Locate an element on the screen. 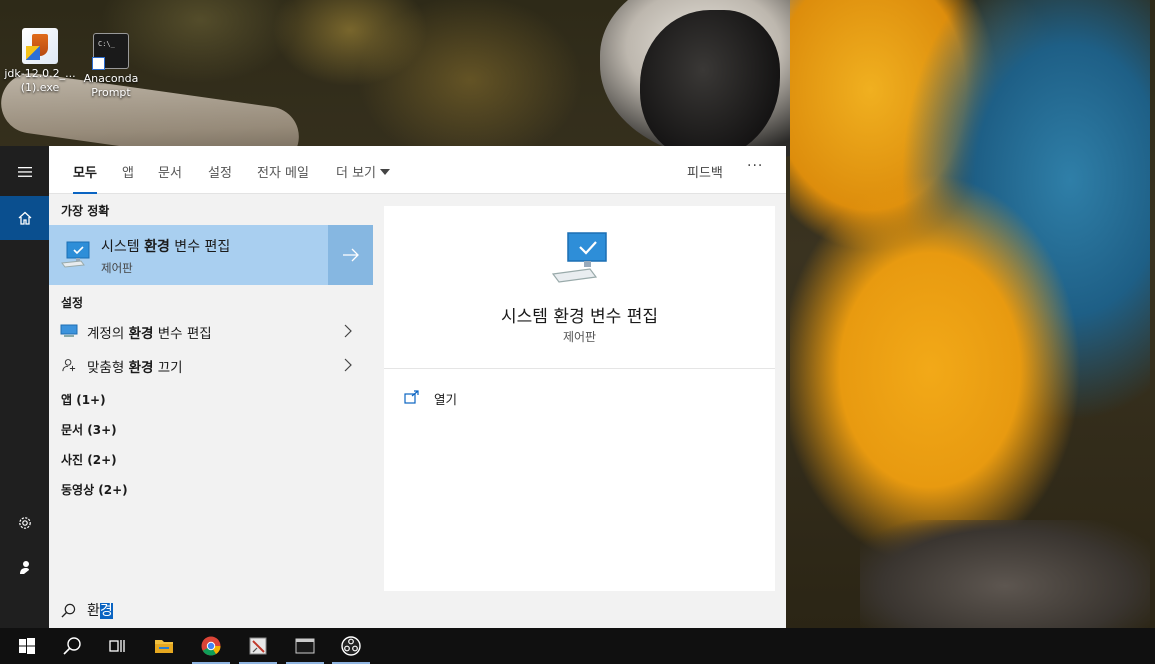 Image resolution: width=1155 pixels, height=664 pixels. feedback-button: 피드백 is located at coordinates (705, 171).